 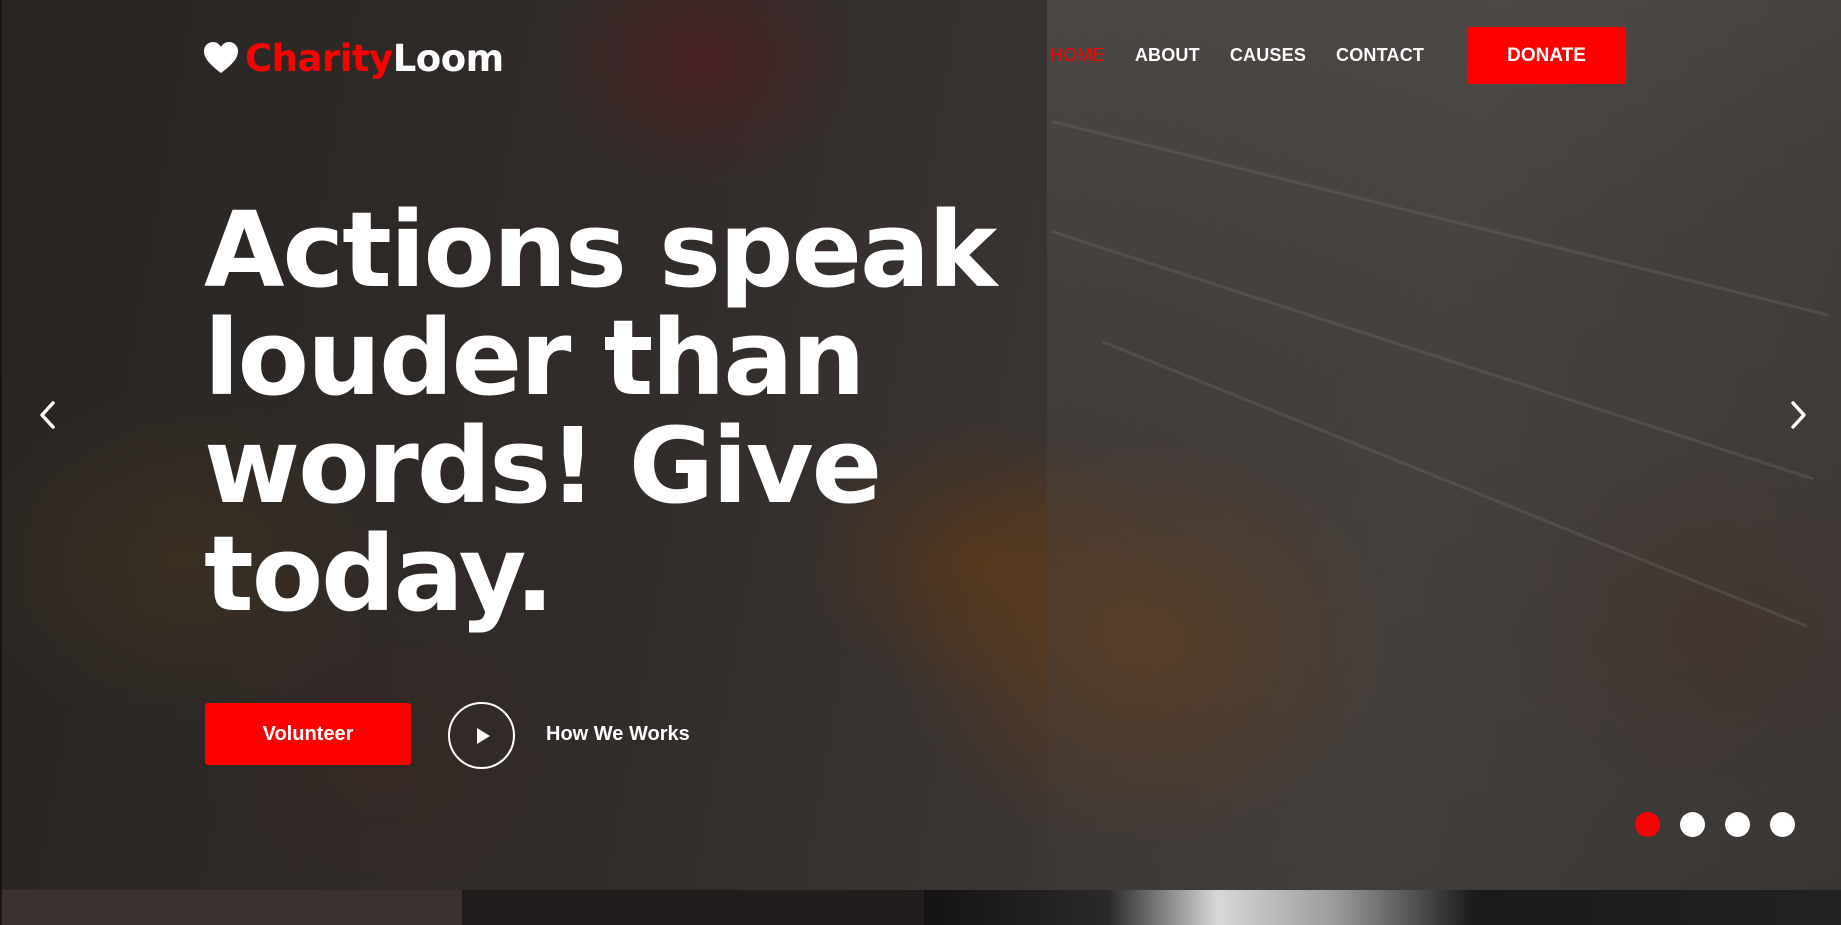 I want to click on brand-name-part1: Charity, so click(x=319, y=58).